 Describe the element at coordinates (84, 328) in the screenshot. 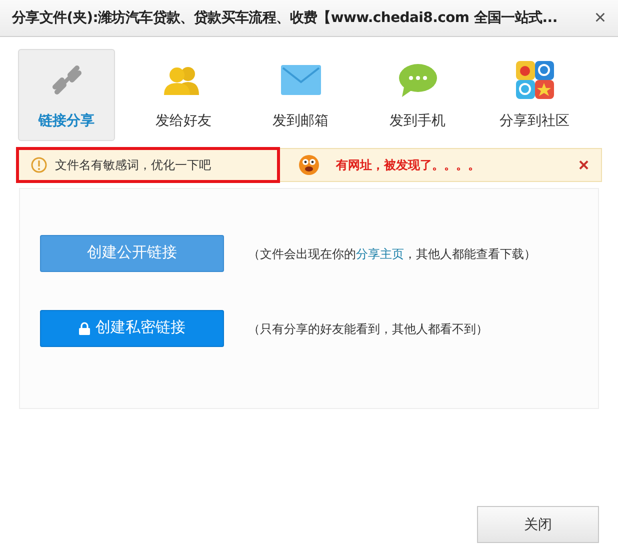

I see `lock-icon` at that location.